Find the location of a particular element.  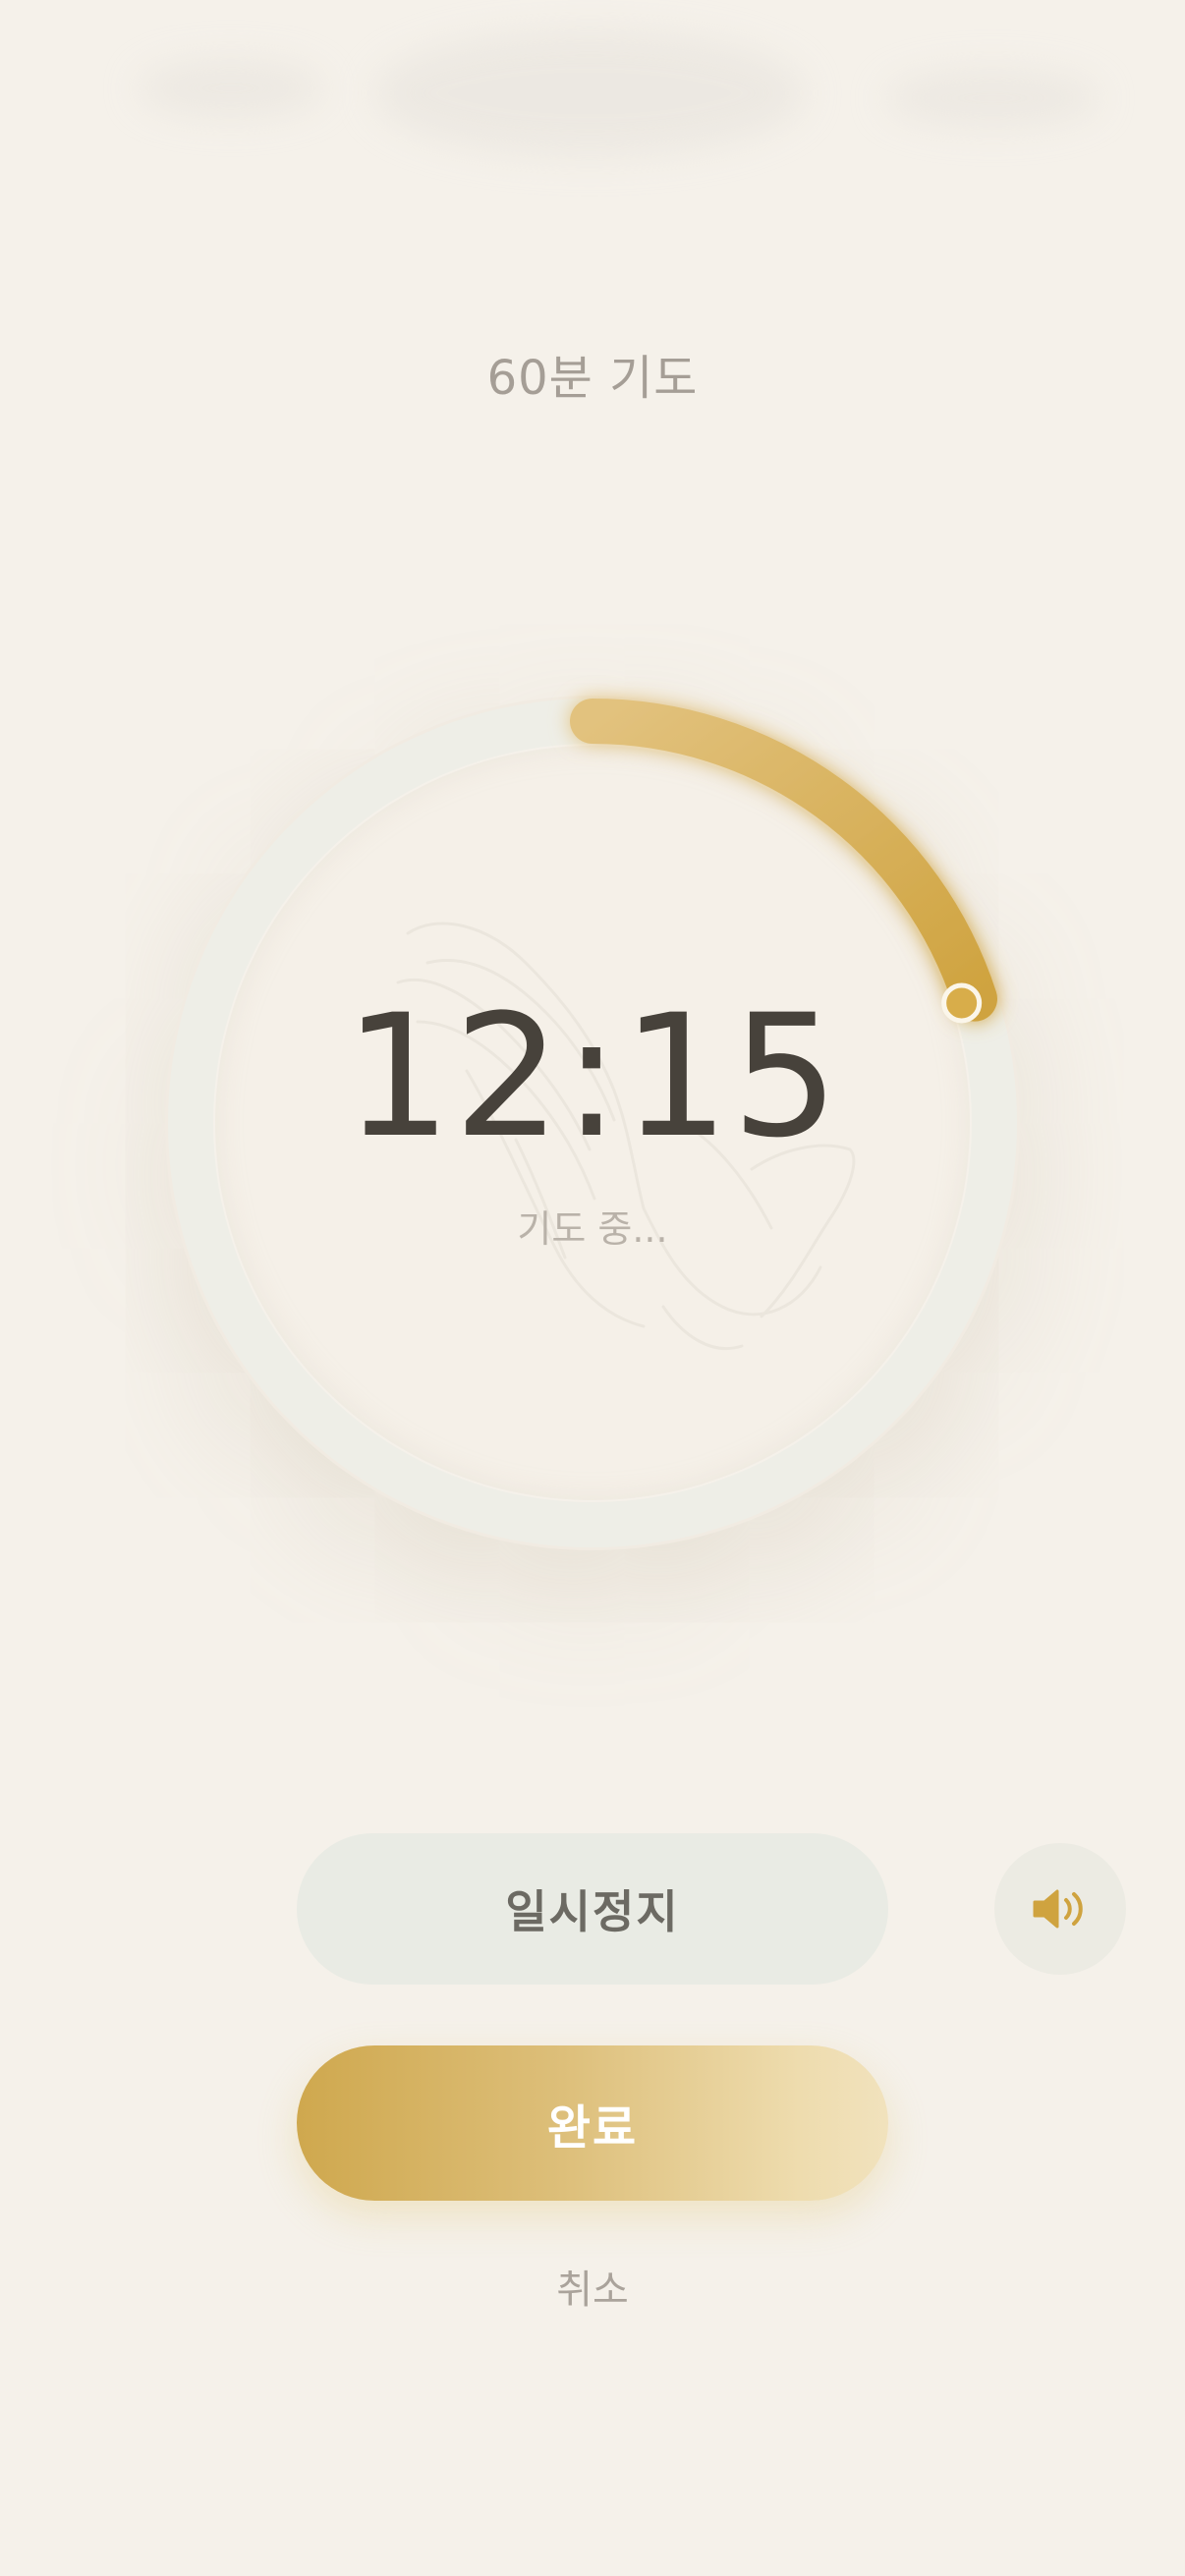

sound-toggle-button is located at coordinates (1060, 1909).